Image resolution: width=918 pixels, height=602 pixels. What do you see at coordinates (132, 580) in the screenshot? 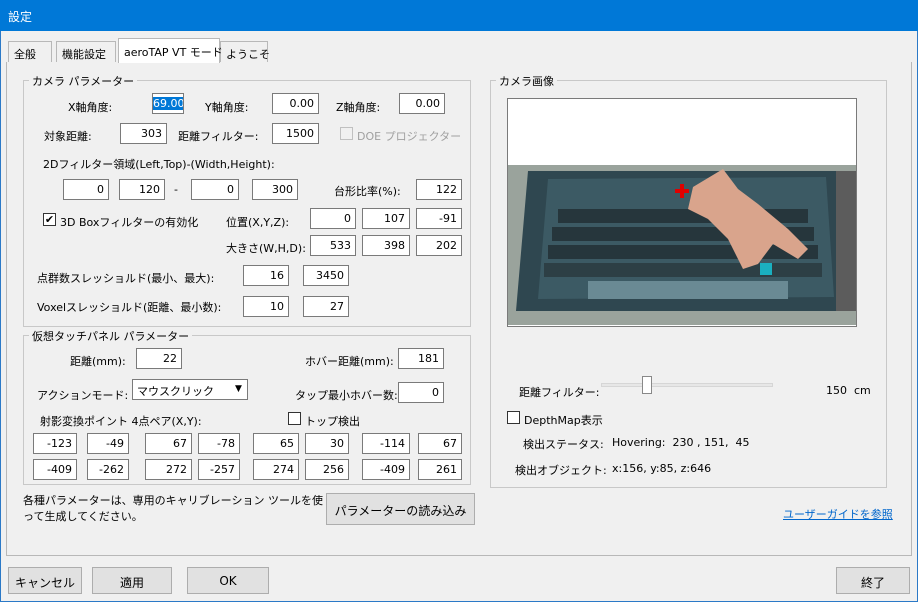
I see `apply-button: 適用` at bounding box center [132, 580].